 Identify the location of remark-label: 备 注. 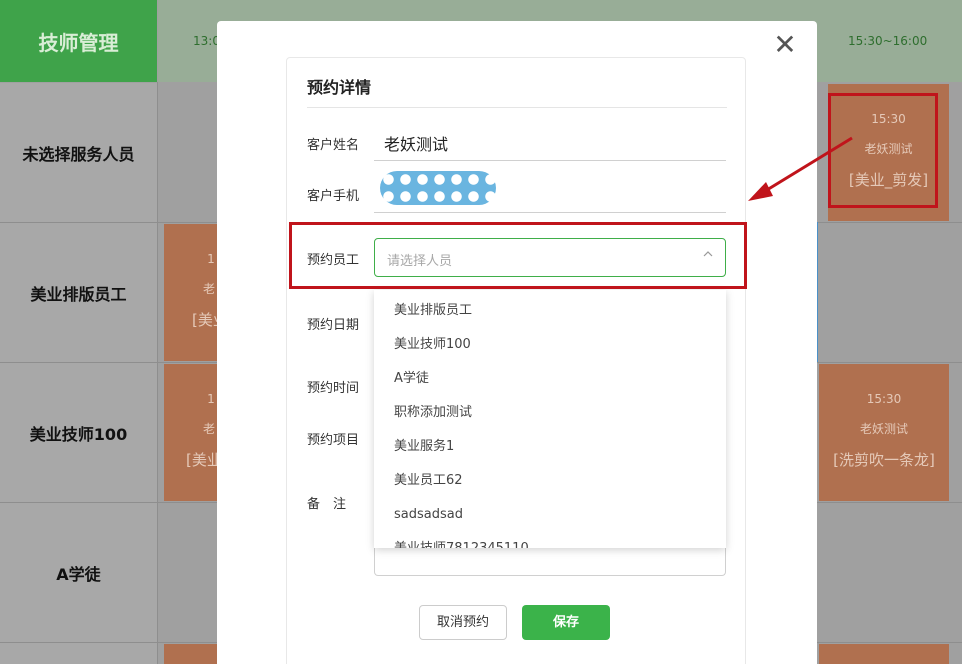
(327, 504).